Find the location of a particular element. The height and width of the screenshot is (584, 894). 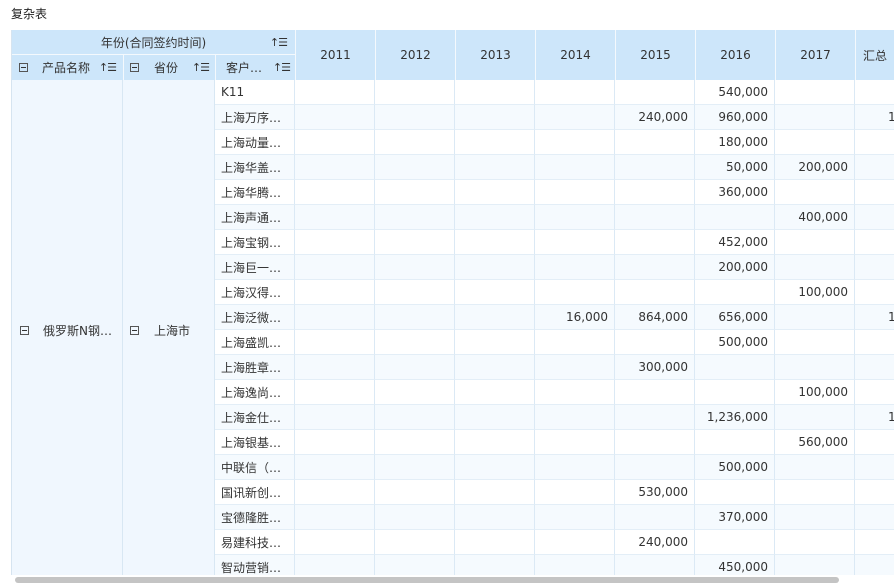

value-cell-2016: 540,000 is located at coordinates (735, 92).